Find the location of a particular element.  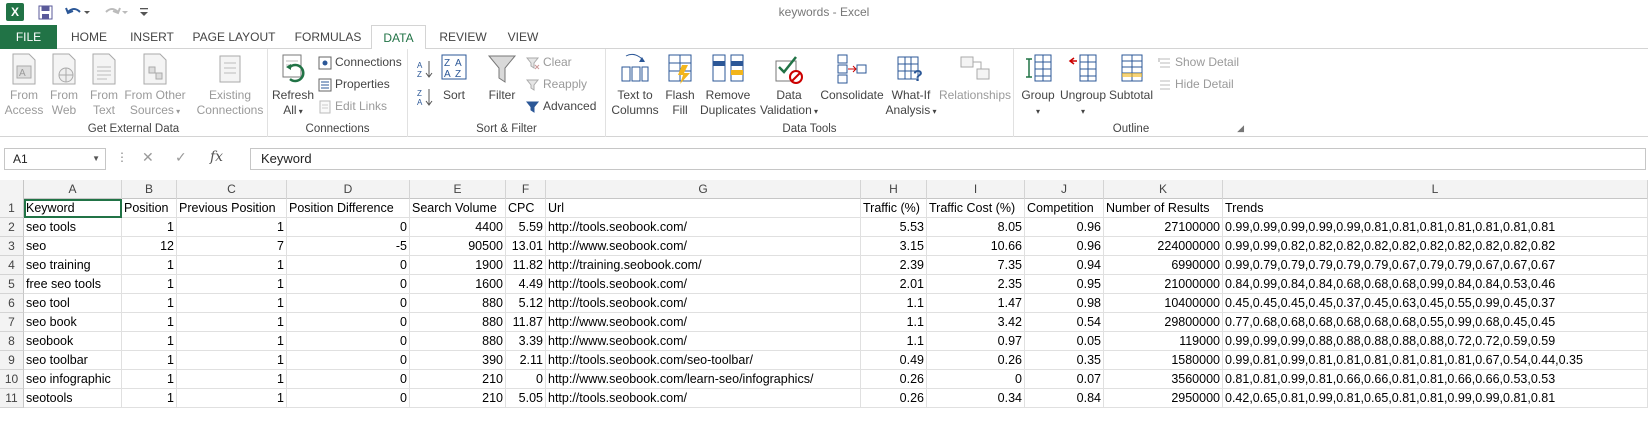

column-header-i: I is located at coordinates (976, 189).